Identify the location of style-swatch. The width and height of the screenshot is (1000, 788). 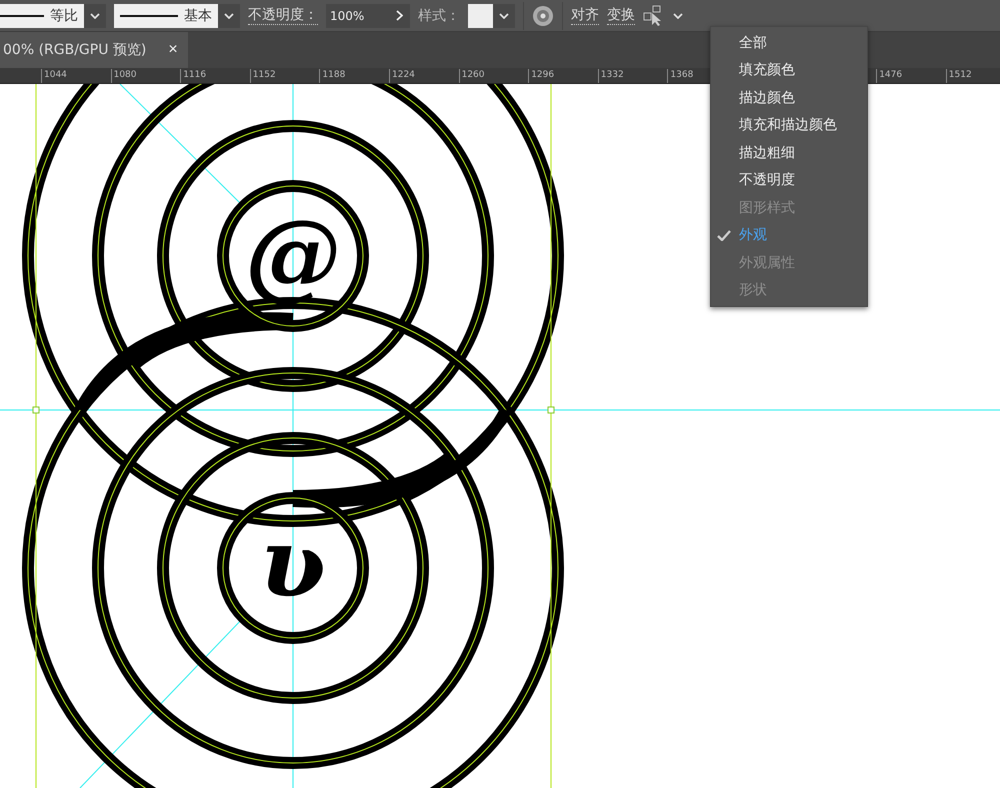
(480, 16).